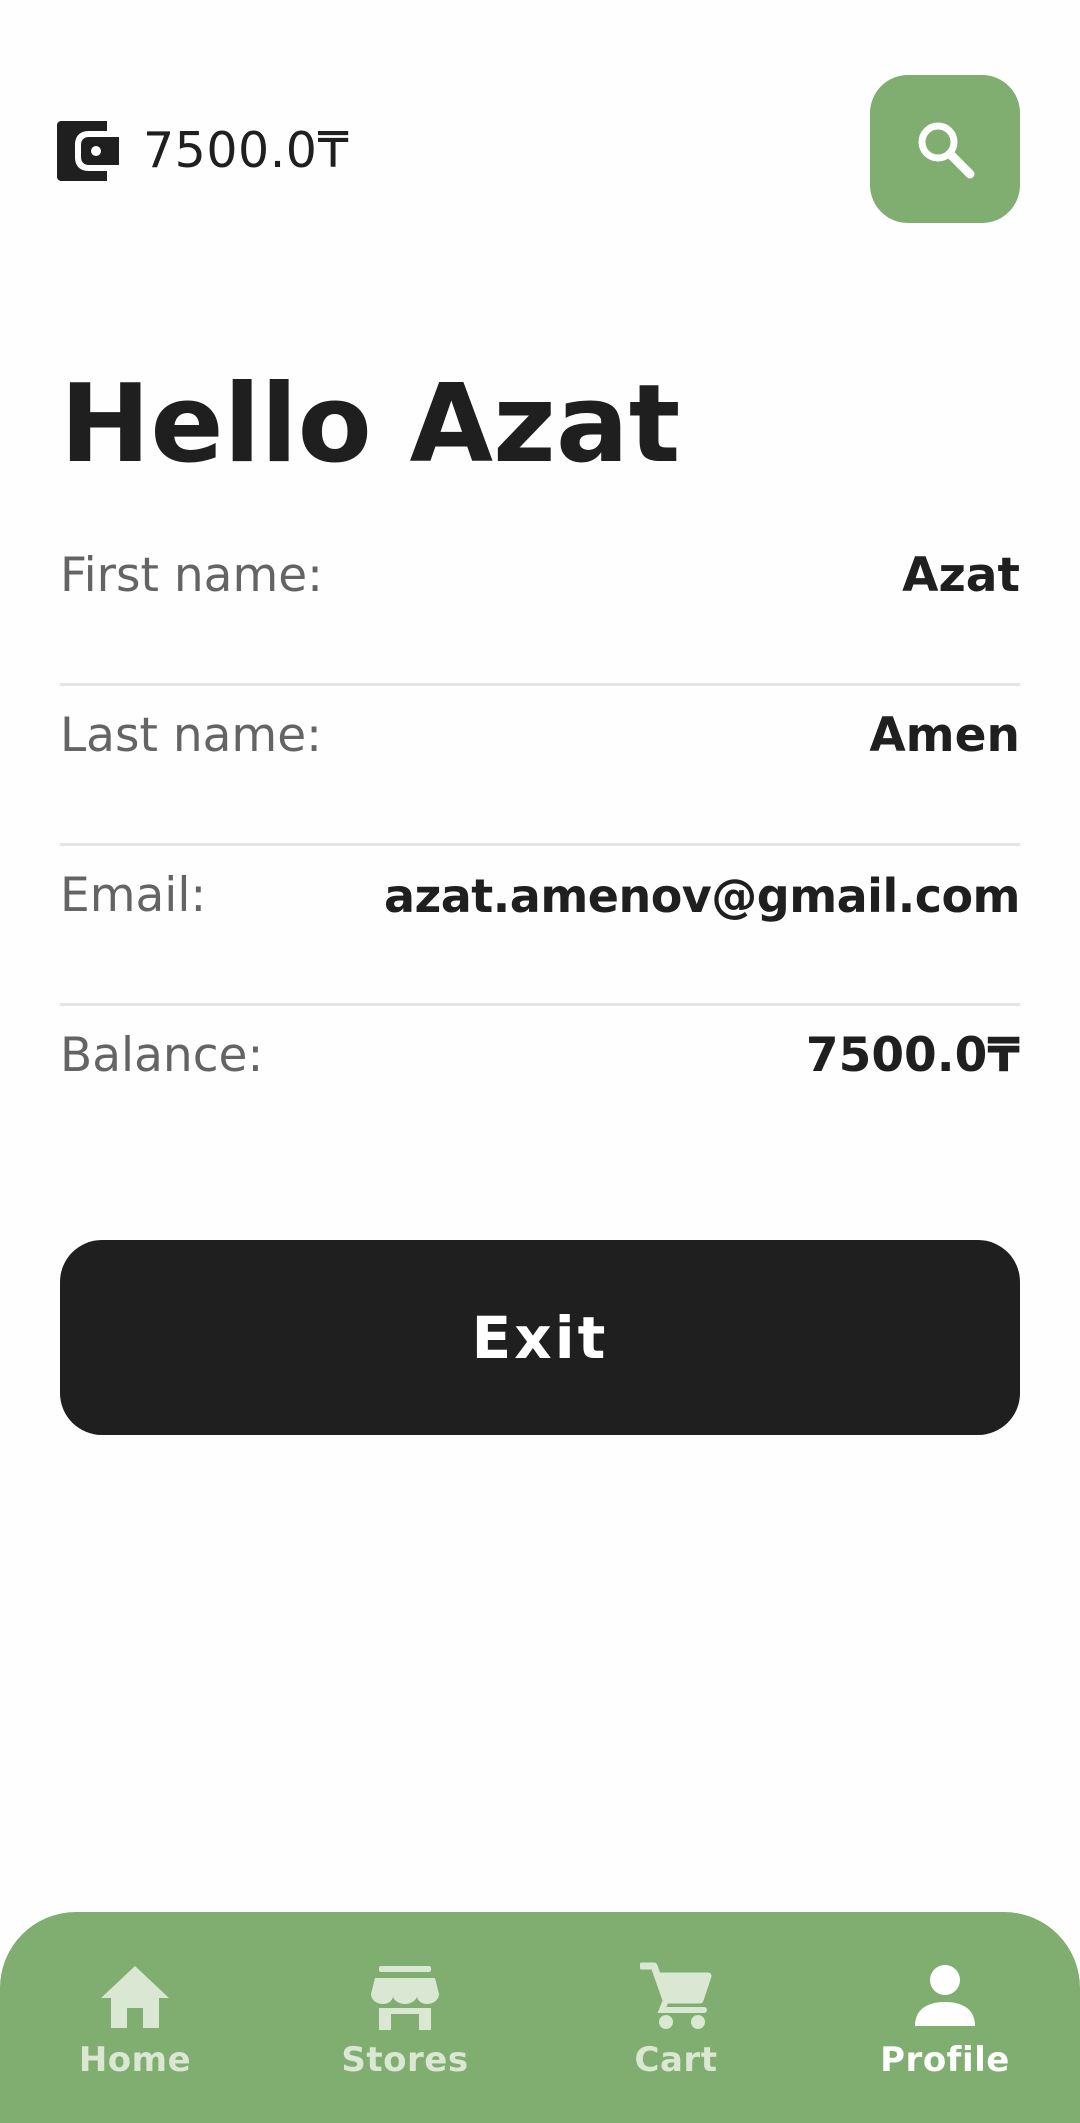  Describe the element at coordinates (162, 1055) in the screenshot. I see `balance-label: Balance:` at that location.